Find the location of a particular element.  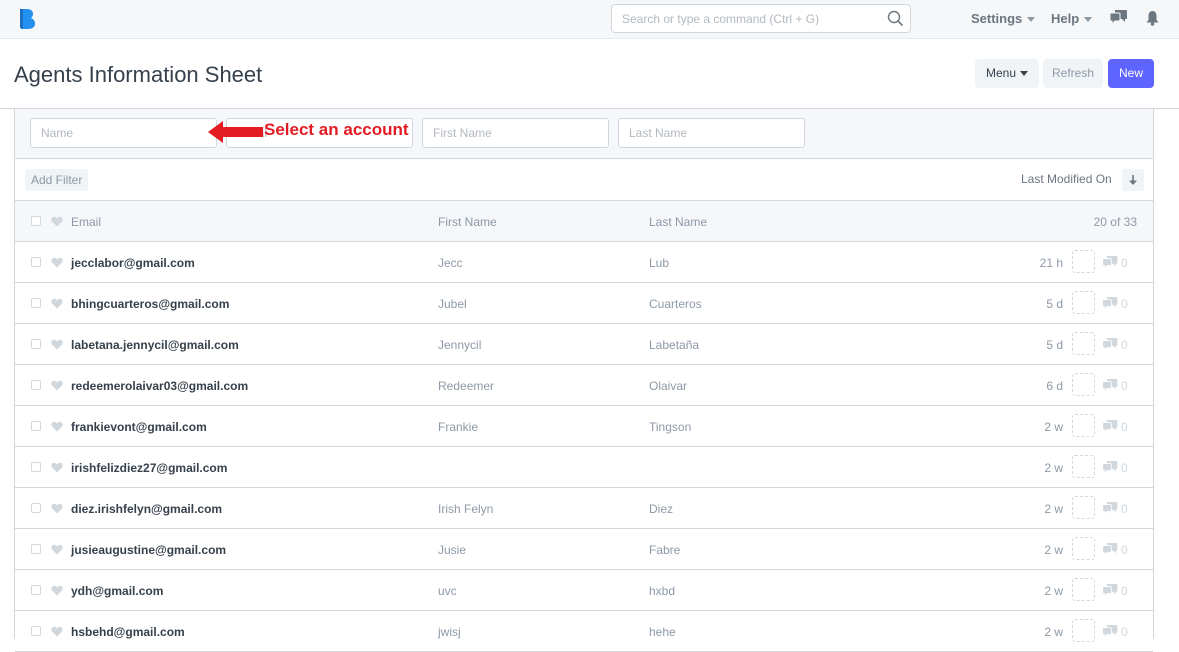

select-all-checkbox is located at coordinates (36, 221).